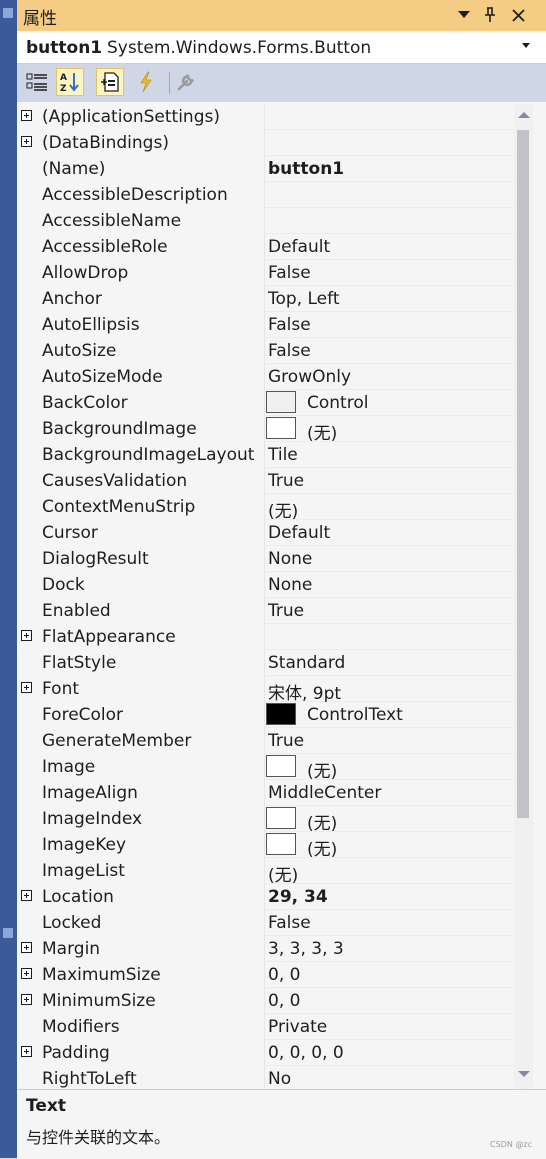 The image size is (546, 1159). Describe the element at coordinates (306, 949) in the screenshot. I see `property-value: 3, 3, 3, 3` at that location.